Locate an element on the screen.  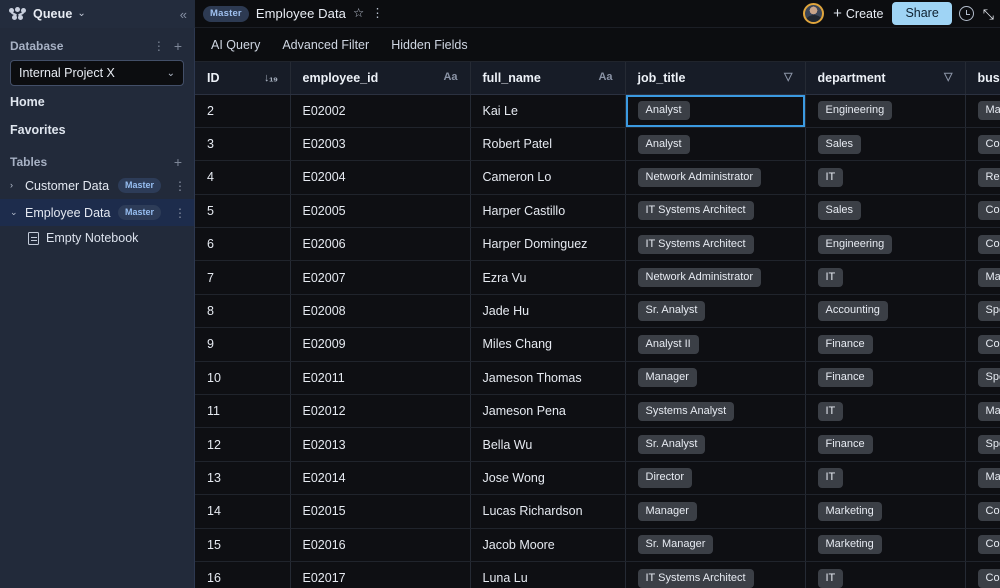
table-row: 11E02012Jameson Pena Systems Analyst IT Mar is located at coordinates (597, 411).